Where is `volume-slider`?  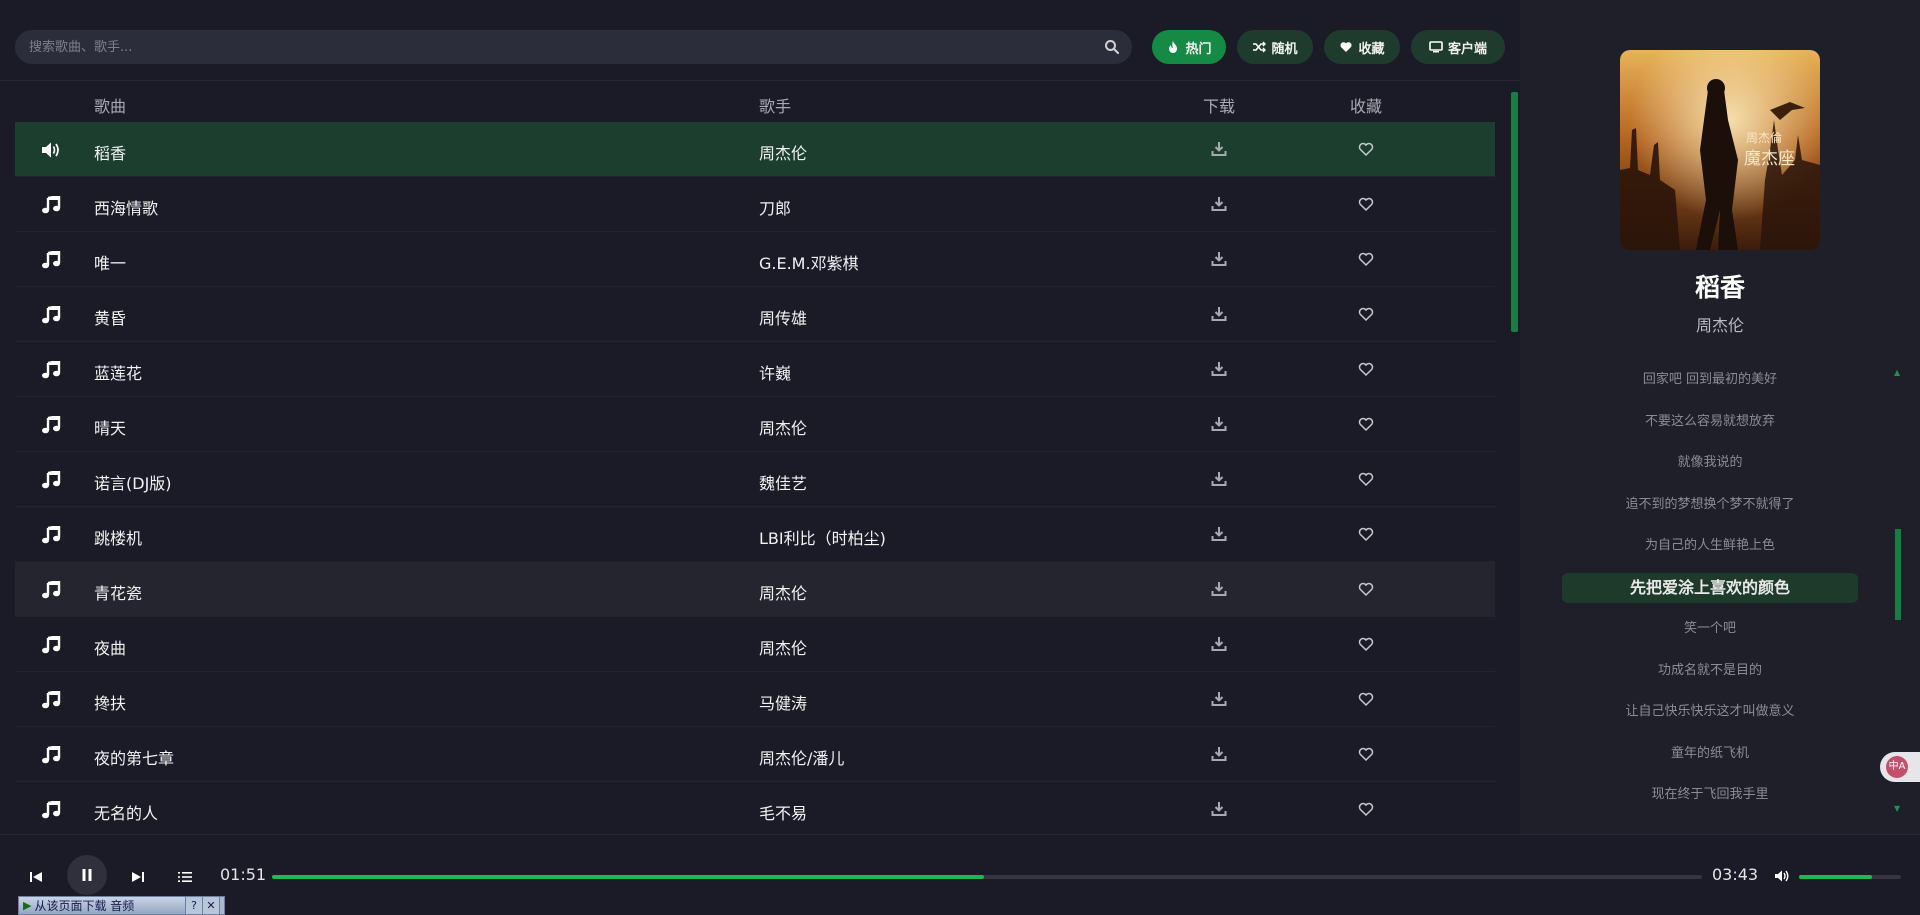 volume-slider is located at coordinates (1850, 877).